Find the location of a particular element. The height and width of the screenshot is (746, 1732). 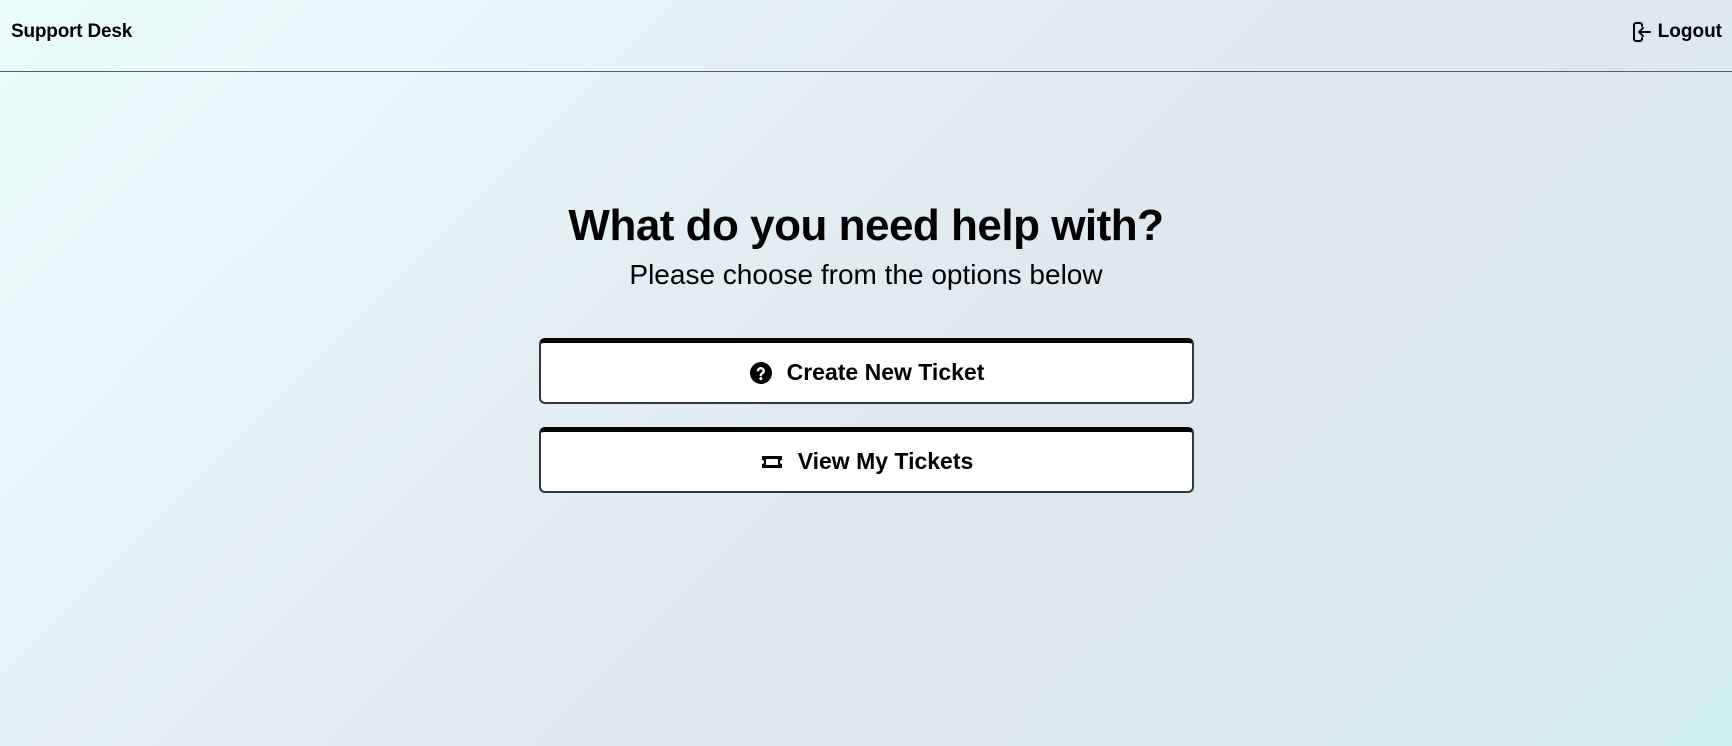

logout-label: Logout is located at coordinates (1689, 31).